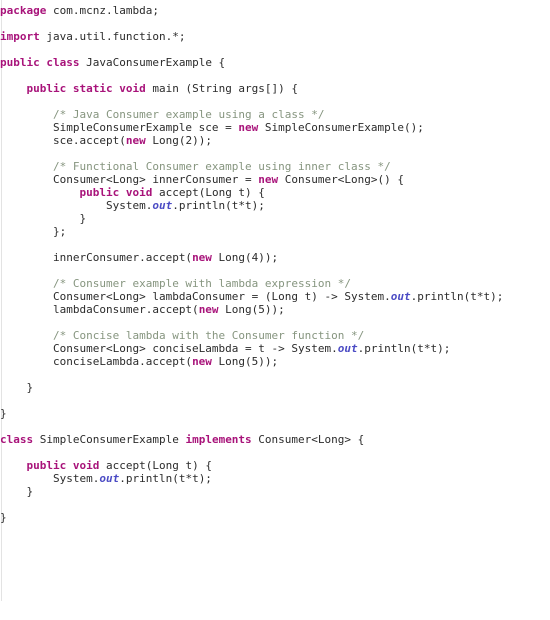  What do you see at coordinates (275, 10) in the screenshot?
I see `code-line: package com.mcnz.lambda;` at bounding box center [275, 10].